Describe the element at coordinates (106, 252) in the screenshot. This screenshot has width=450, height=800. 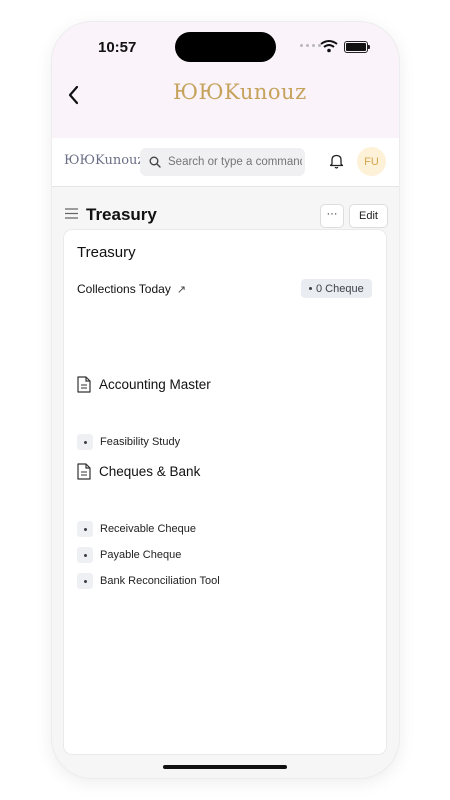
I see `card-title: Treasury` at that location.